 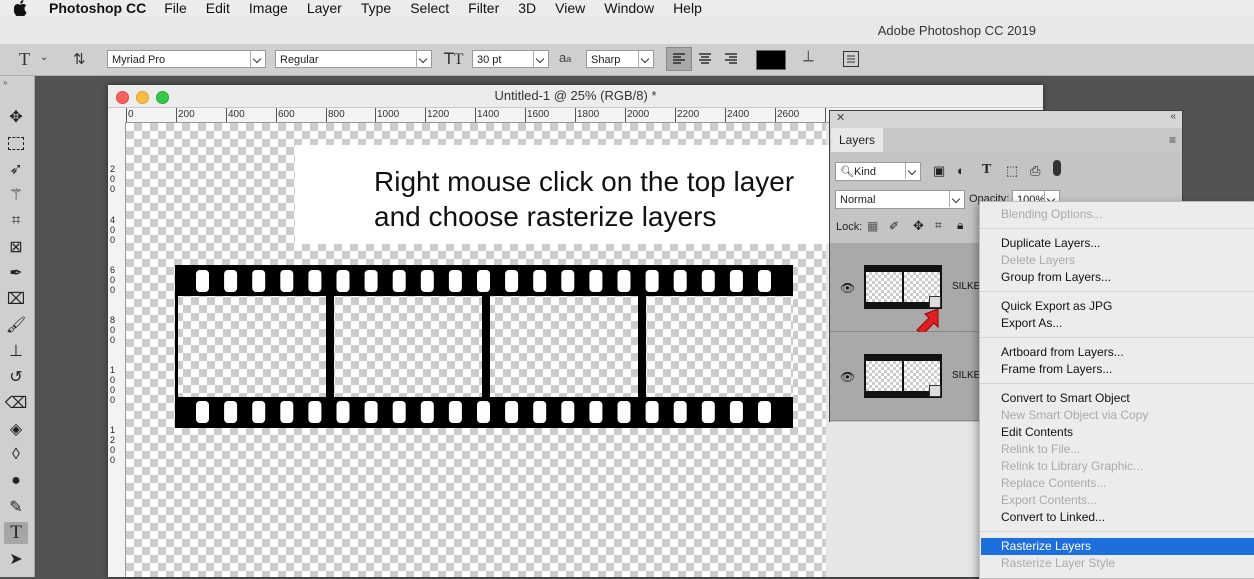 I want to click on lock-position-icon: ✥, so click(x=918, y=226).